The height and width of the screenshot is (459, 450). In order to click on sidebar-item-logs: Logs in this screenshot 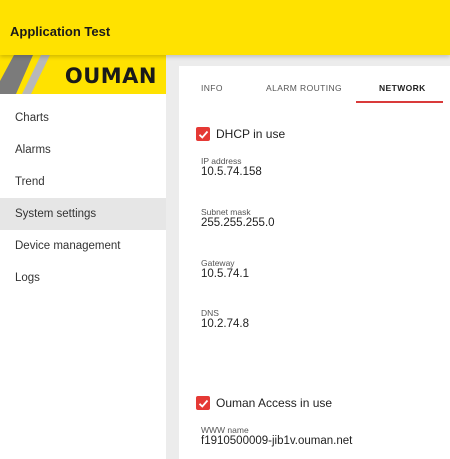, I will do `click(83, 278)`.